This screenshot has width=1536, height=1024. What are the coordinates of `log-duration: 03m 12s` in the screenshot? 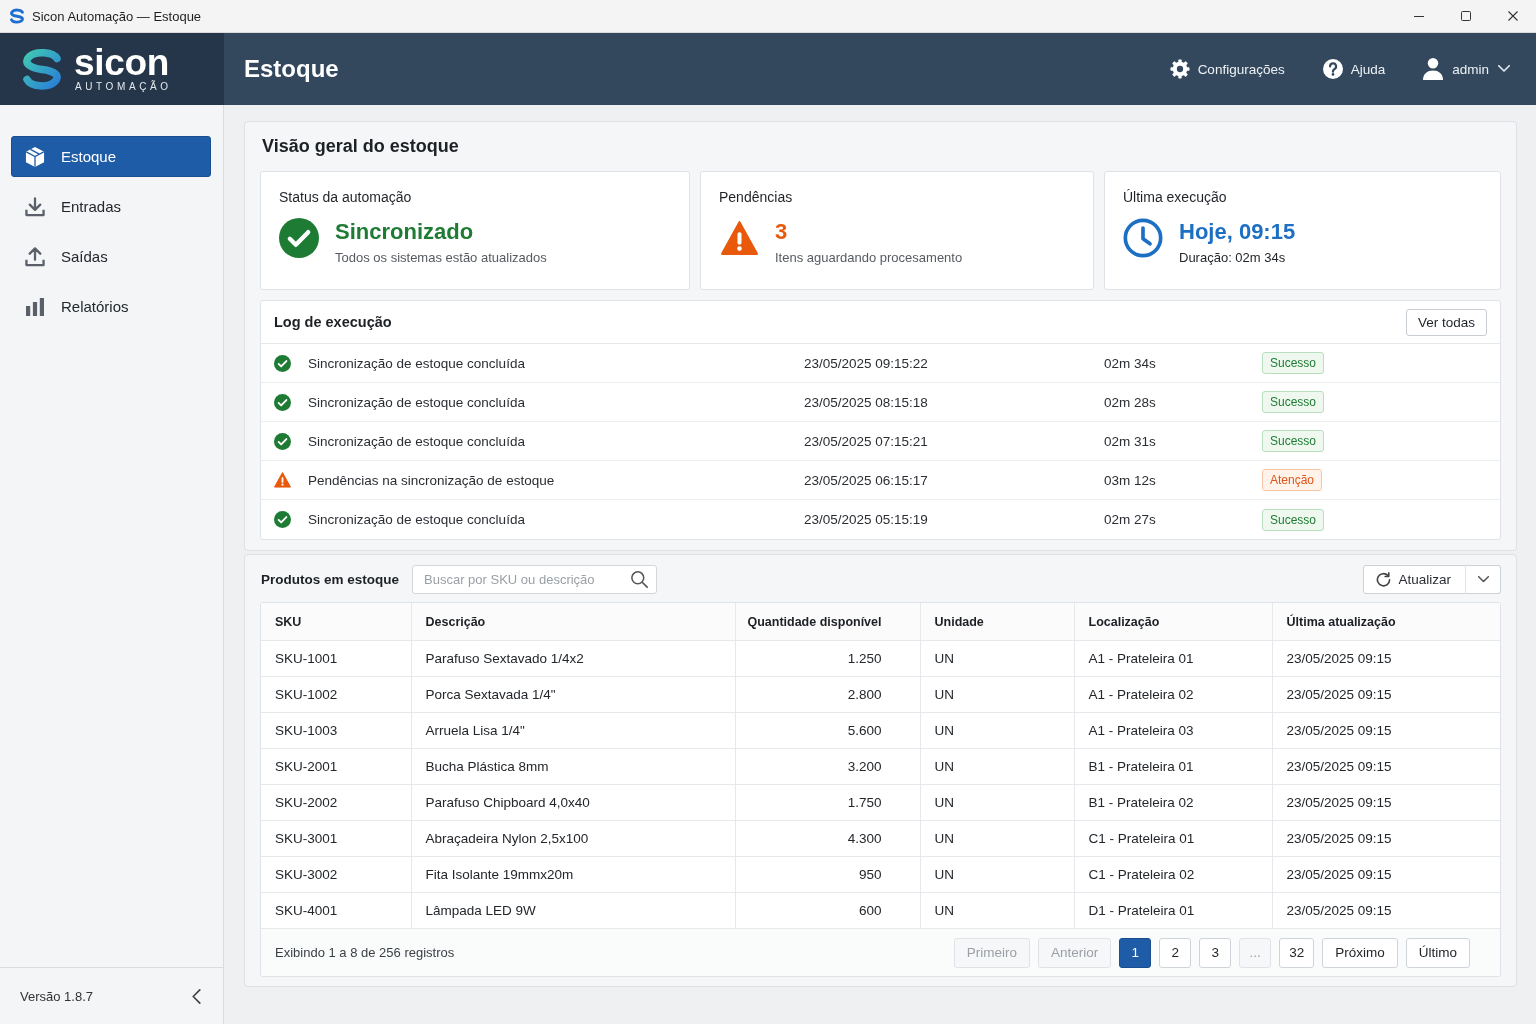 It's located at (1130, 480).